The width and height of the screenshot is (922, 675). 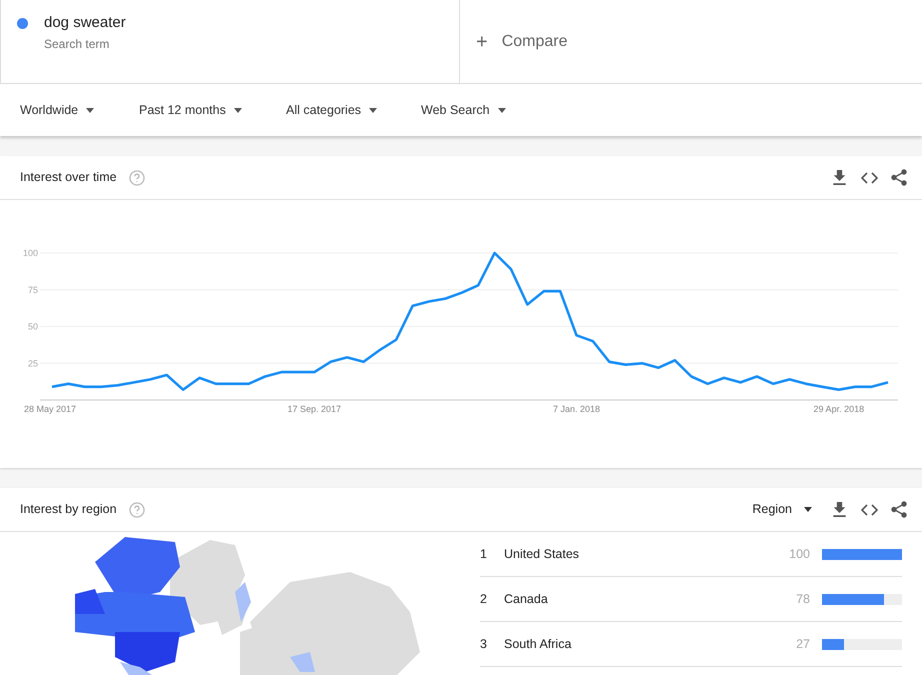 What do you see at coordinates (353, 110) in the screenshot?
I see `filter-dropdown: All categories` at bounding box center [353, 110].